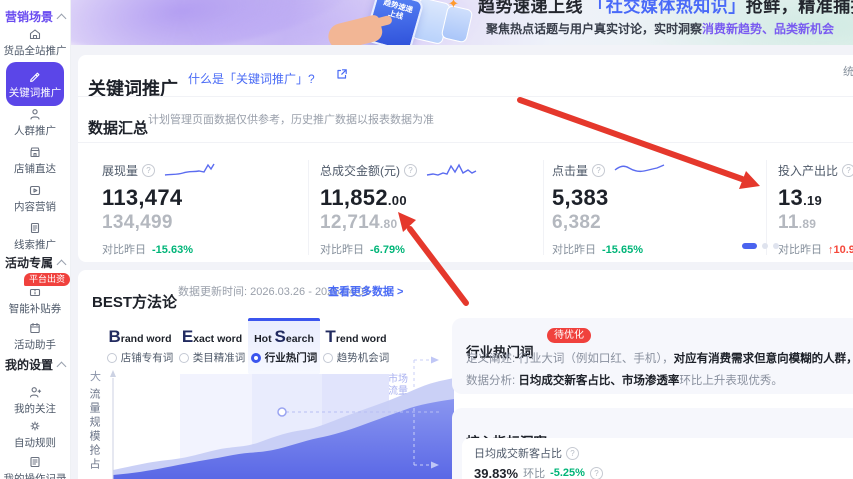 The image size is (853, 479). I want to click on banner-headline: 趋势速递上线 「社交媒体热知识」抢鲜，精准捕捉, so click(665, 8).